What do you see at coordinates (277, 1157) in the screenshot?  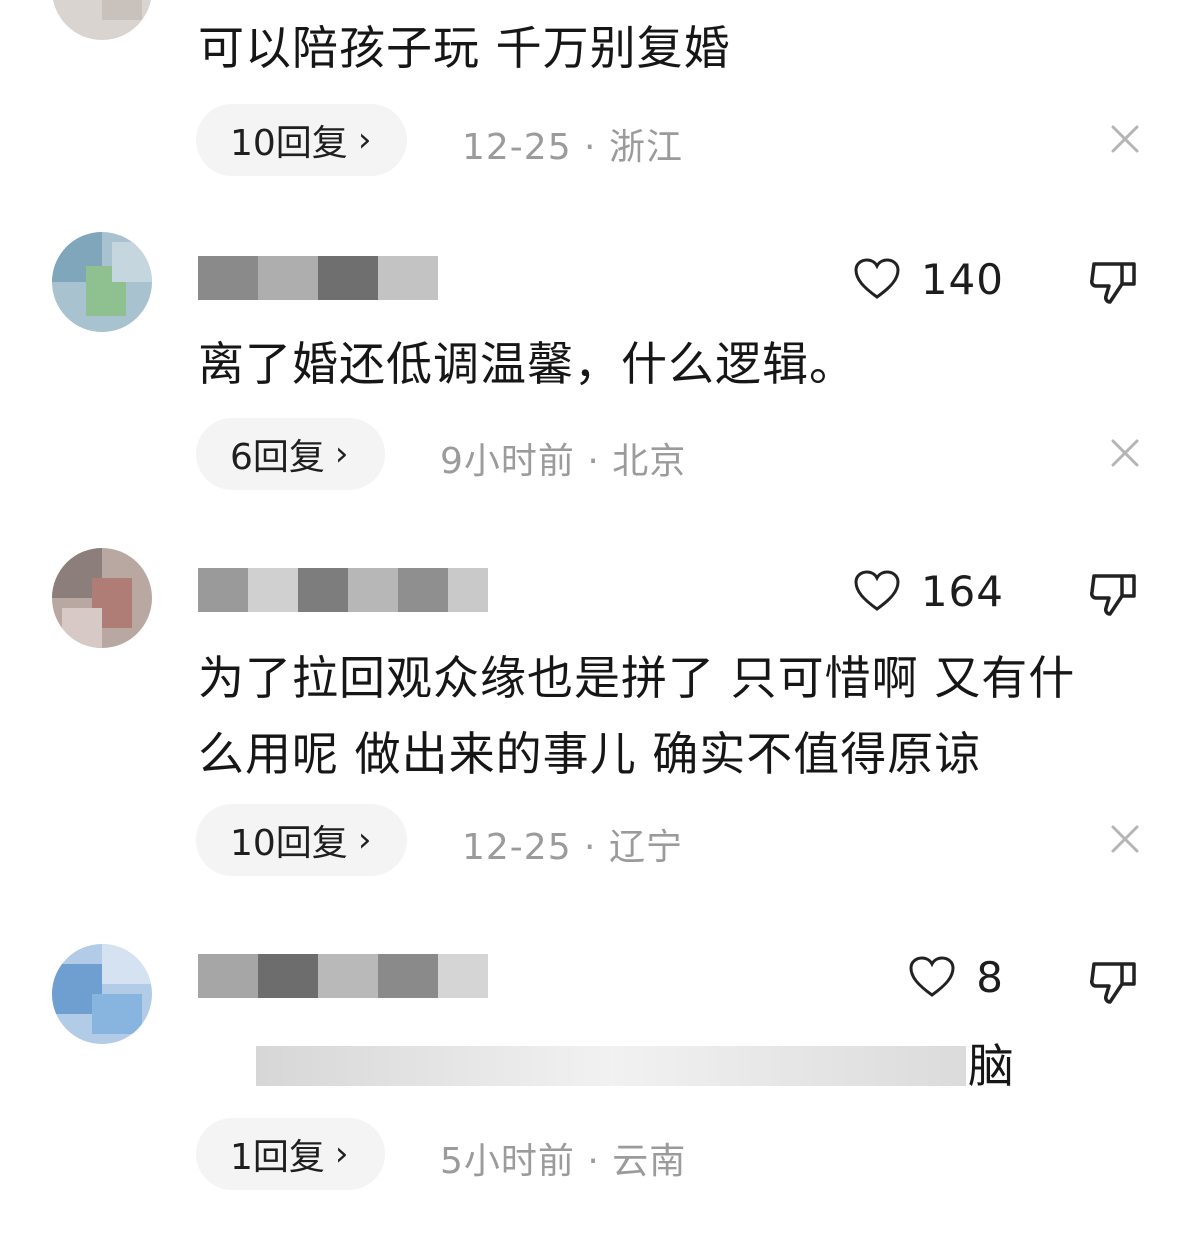 I see `reply-label: 1回复` at bounding box center [277, 1157].